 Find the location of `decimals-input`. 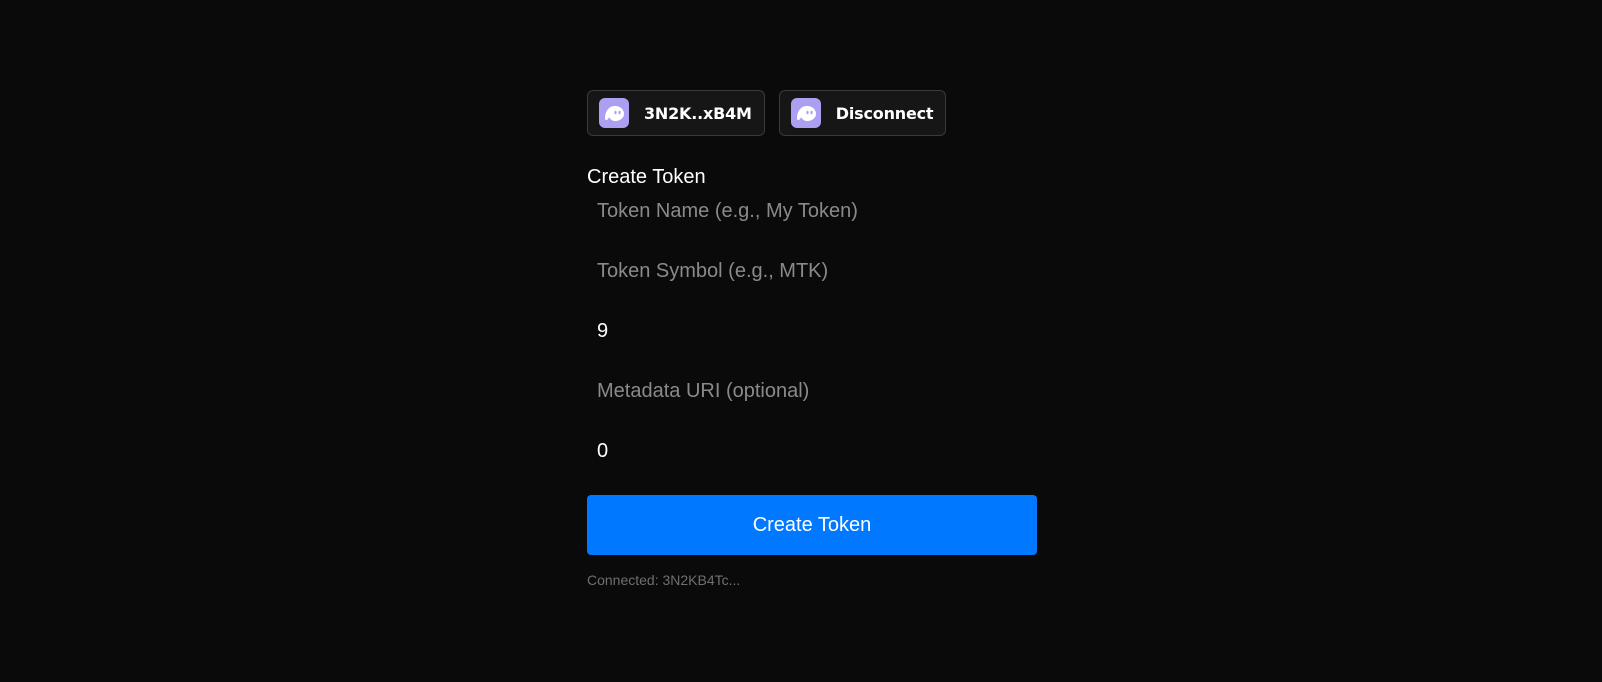

decimals-input is located at coordinates (812, 331).